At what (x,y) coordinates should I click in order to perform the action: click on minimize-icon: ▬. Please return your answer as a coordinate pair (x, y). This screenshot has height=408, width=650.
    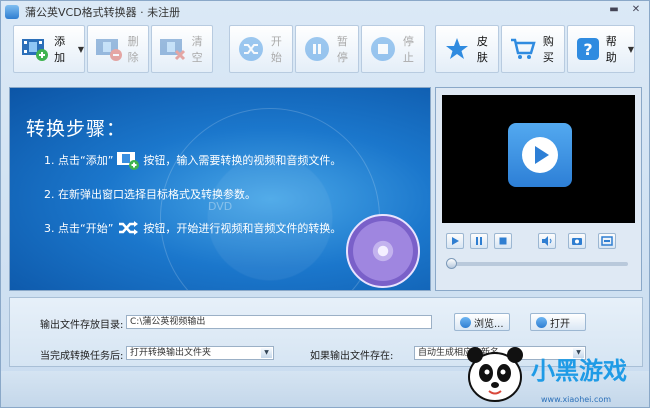
    Looking at the image, I should click on (614, 10).